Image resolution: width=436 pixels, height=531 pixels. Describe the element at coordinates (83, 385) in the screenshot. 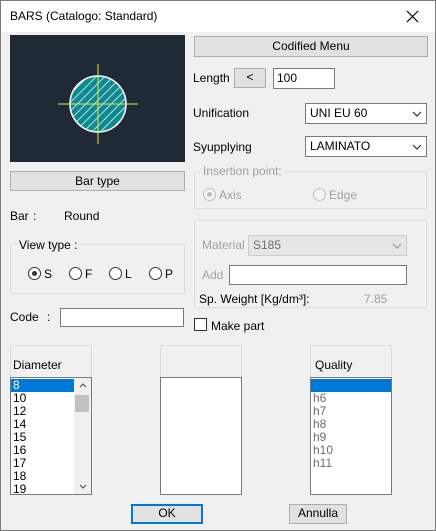

I see `scroll-up-icon` at that location.